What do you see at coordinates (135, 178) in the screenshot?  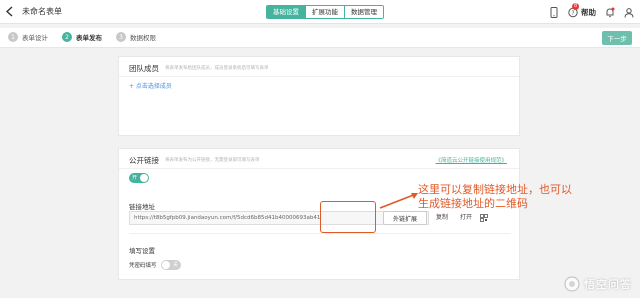 I see `toggle-on-text: 开` at bounding box center [135, 178].